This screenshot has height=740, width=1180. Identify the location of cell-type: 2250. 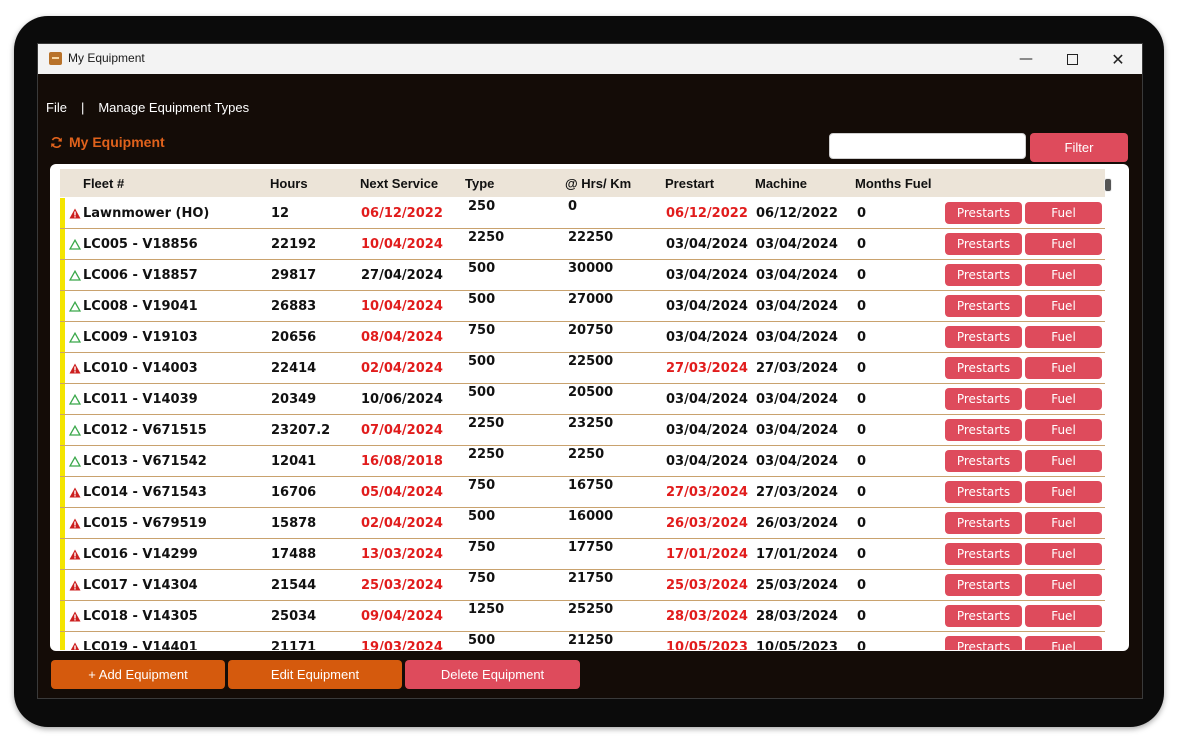
(486, 237).